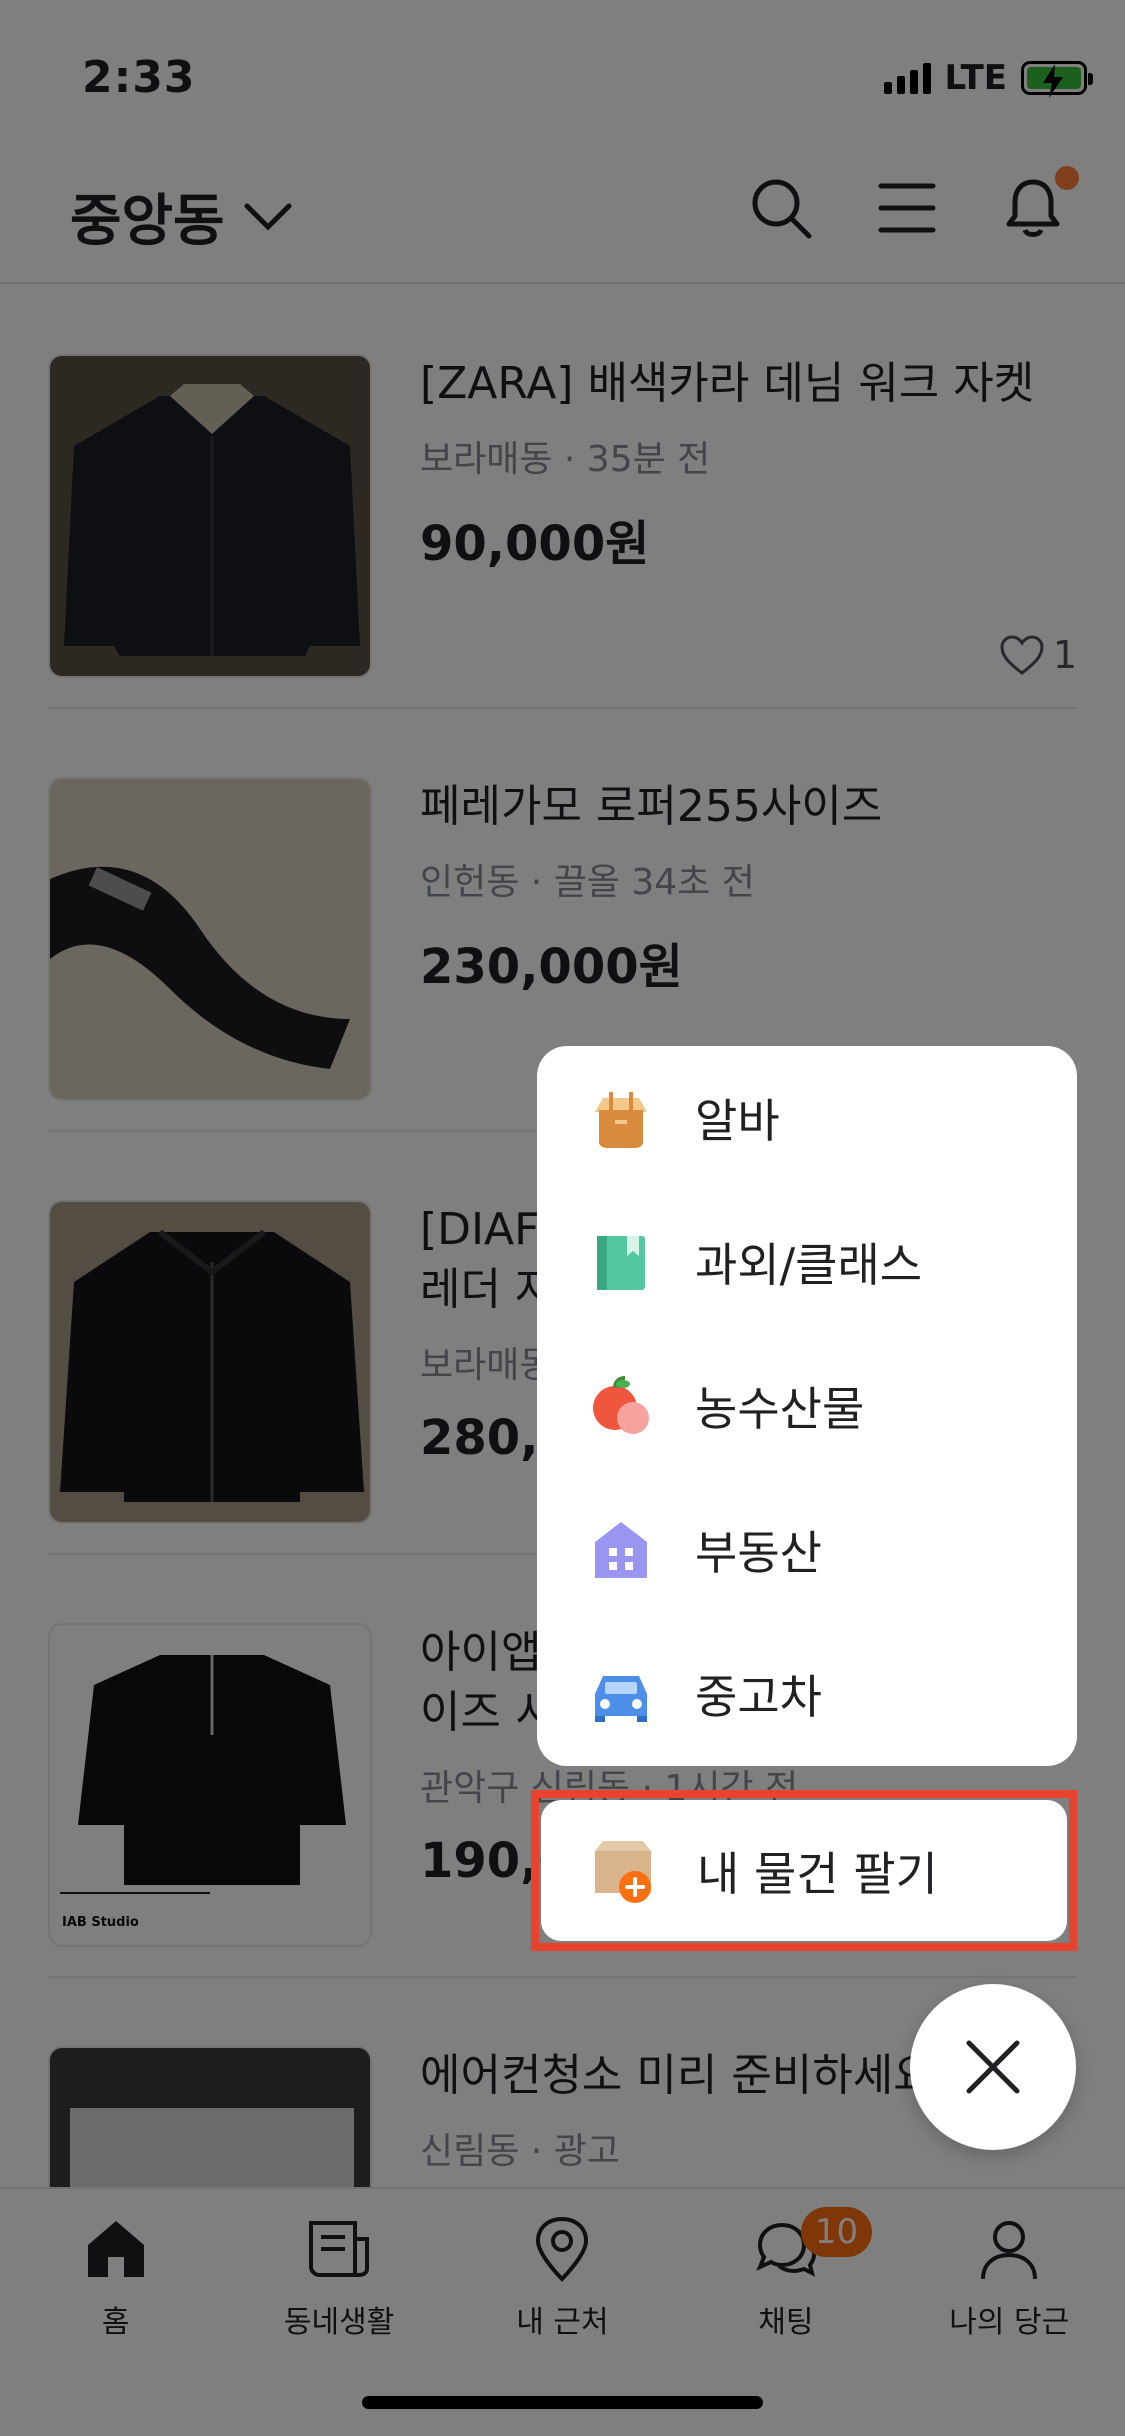  I want to click on close-icon, so click(993, 2067).